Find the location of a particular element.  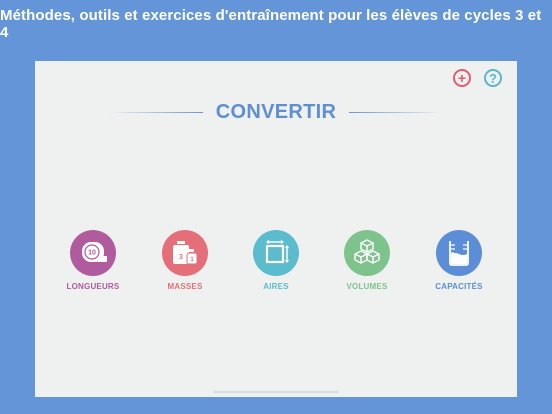

category-aires: AIRES is located at coordinates (276, 260).